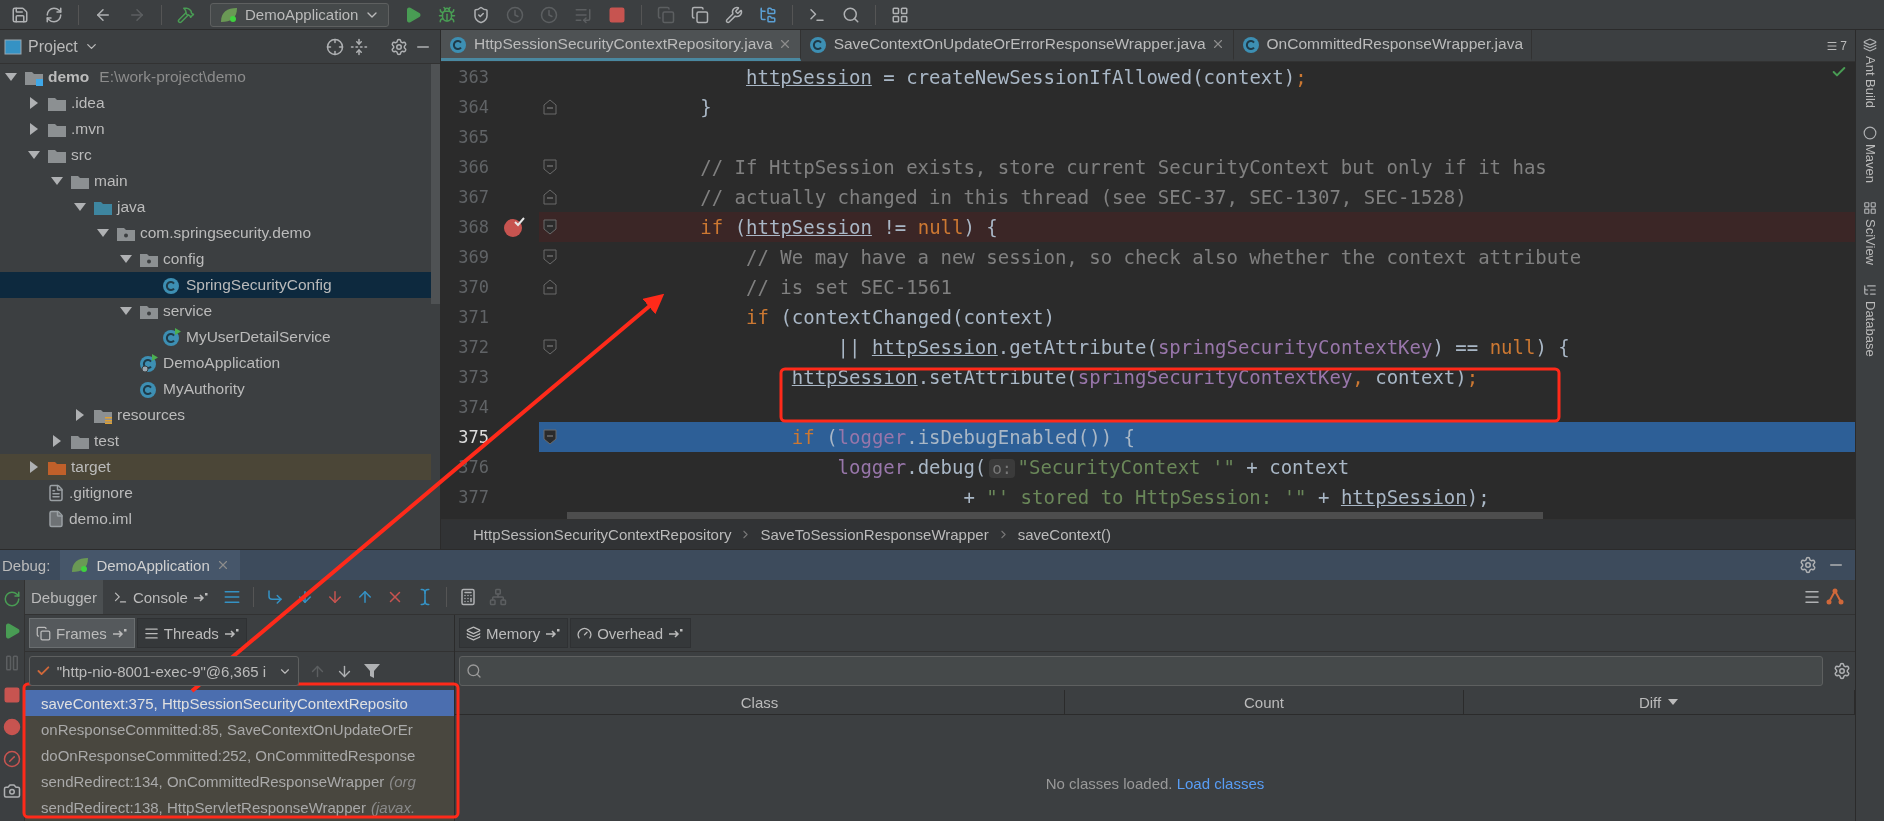 The height and width of the screenshot is (821, 1884). Describe the element at coordinates (514, 633) in the screenshot. I see `memory-tab: Memory` at that location.